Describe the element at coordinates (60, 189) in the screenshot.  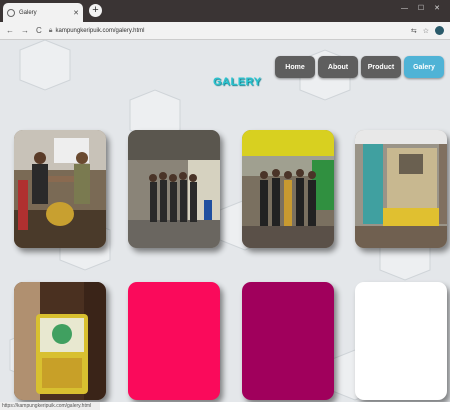
I see `gallery-photo-handshake` at that location.